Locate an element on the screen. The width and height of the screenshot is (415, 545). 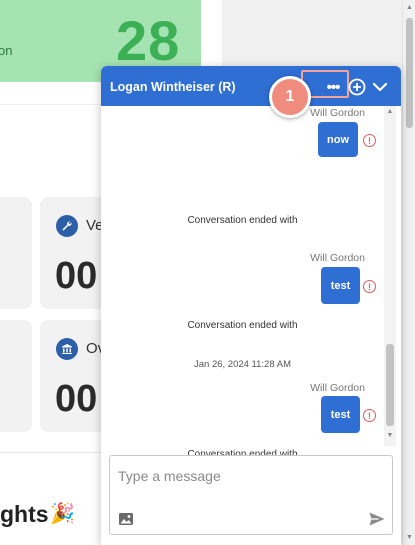
chat-title: Logan Wintheiser (R) is located at coordinates (173, 87).